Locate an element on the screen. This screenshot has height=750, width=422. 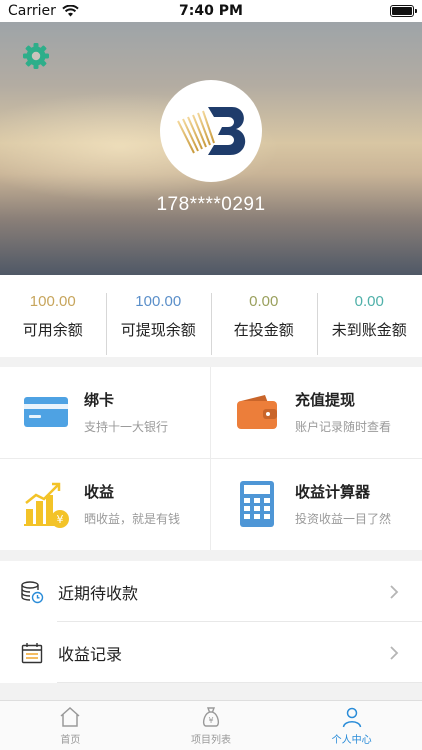
tab-label: 首页 is located at coordinates (70, 740).